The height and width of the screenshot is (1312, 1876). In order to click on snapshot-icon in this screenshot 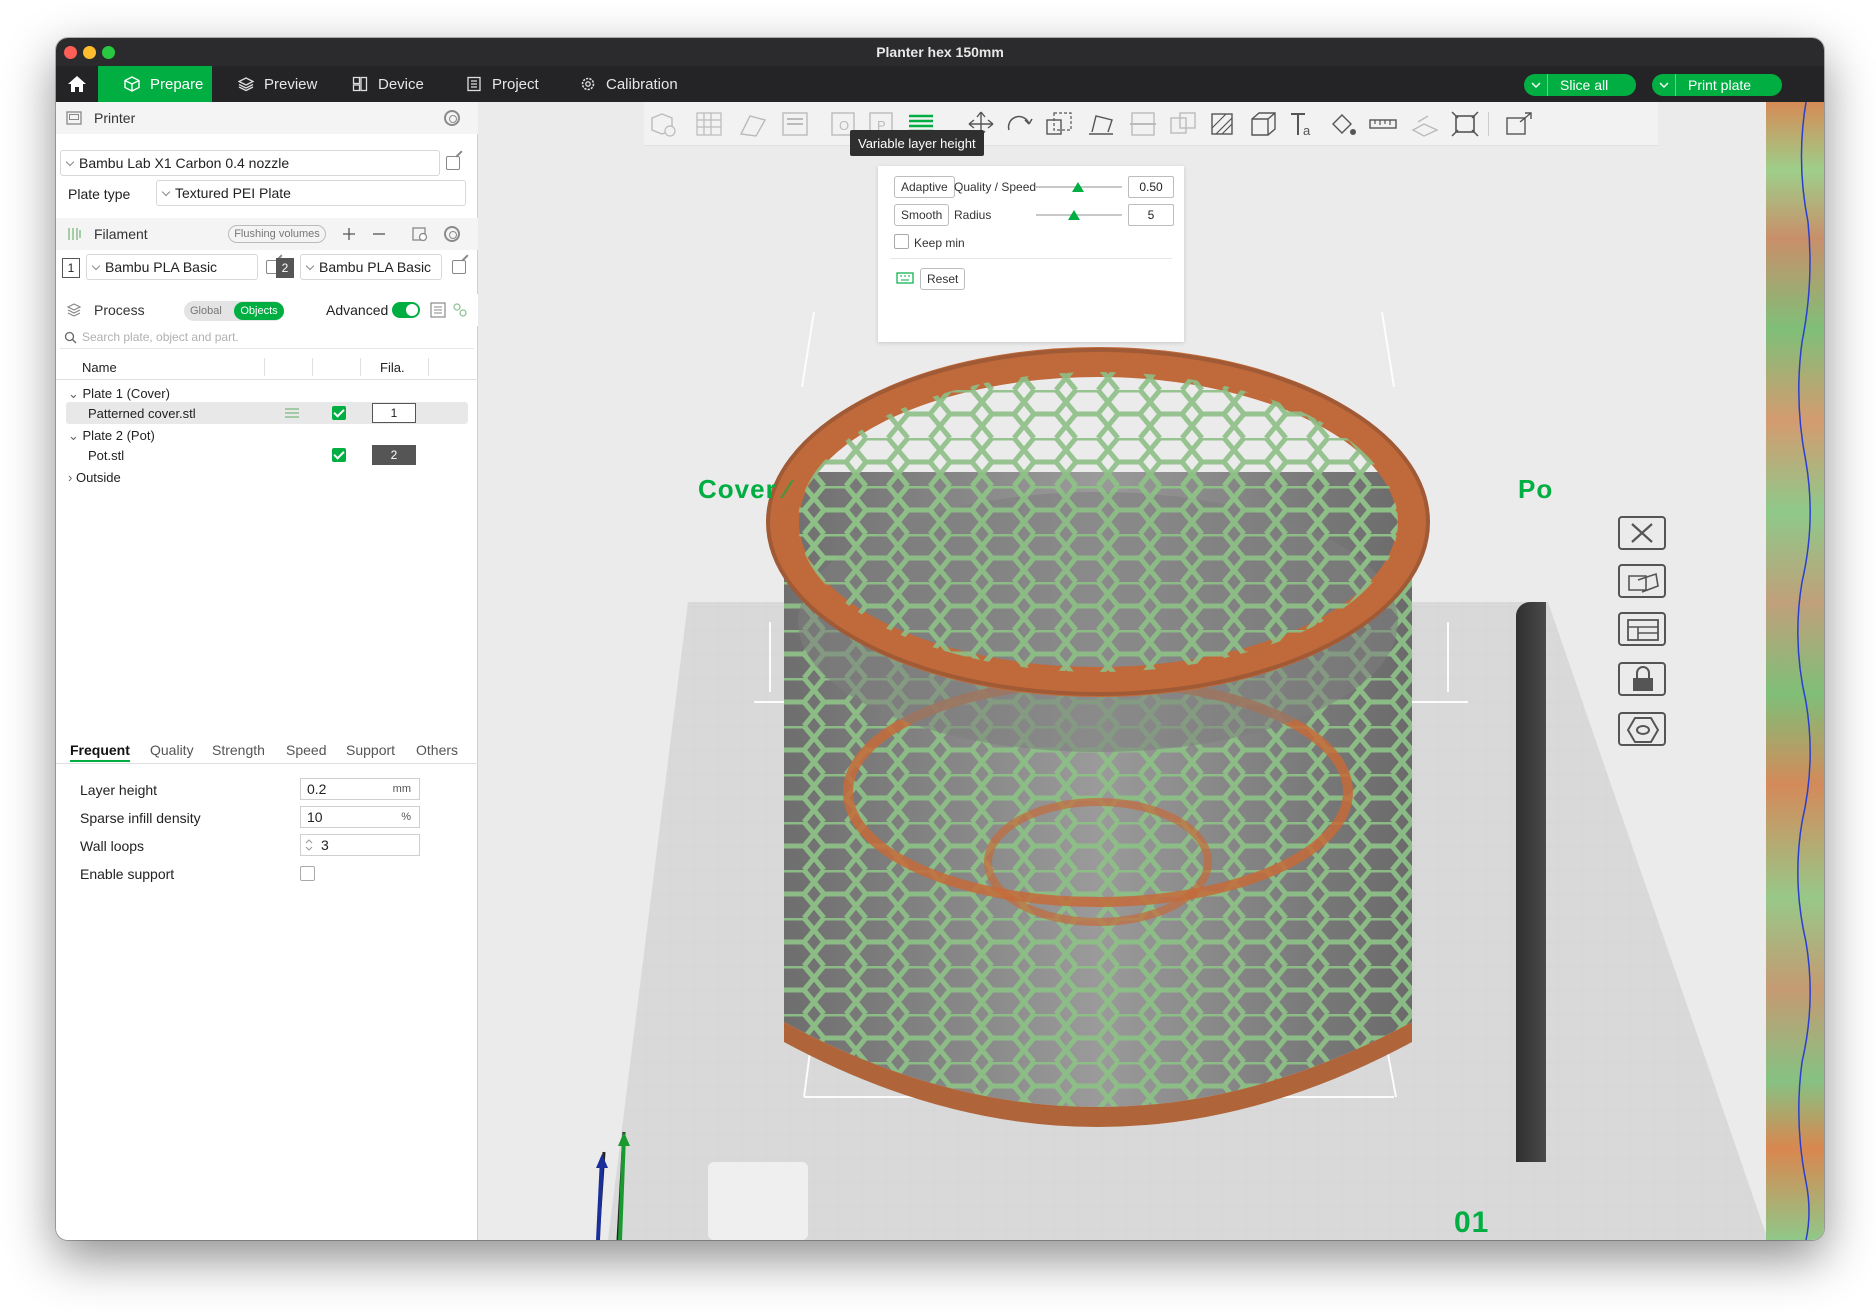, I will do `click(1519, 123)`.